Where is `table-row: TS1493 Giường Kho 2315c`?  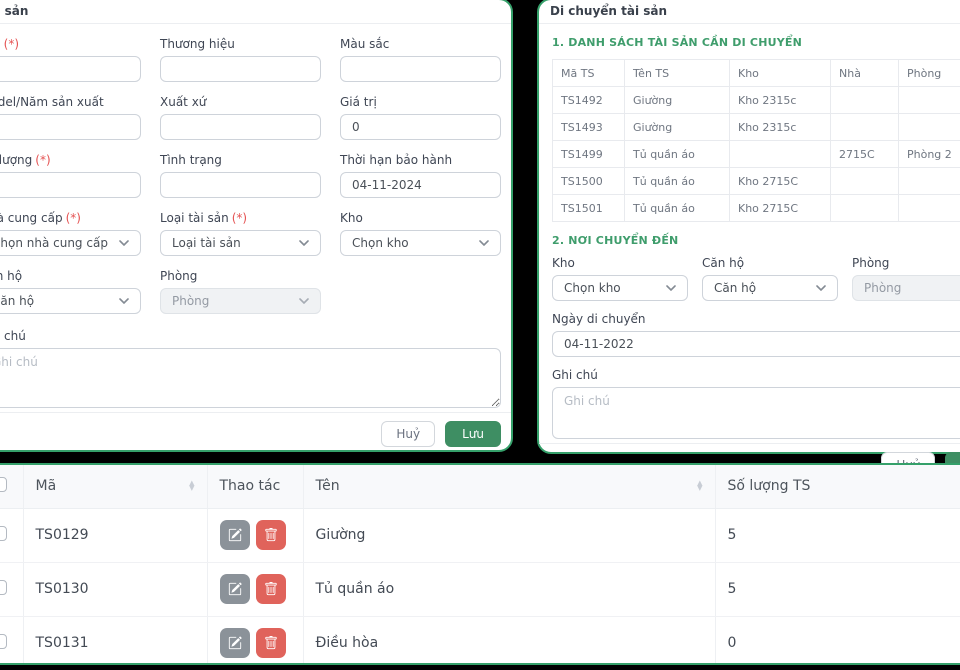 table-row: TS1493 Giường Kho 2315c is located at coordinates (756, 127).